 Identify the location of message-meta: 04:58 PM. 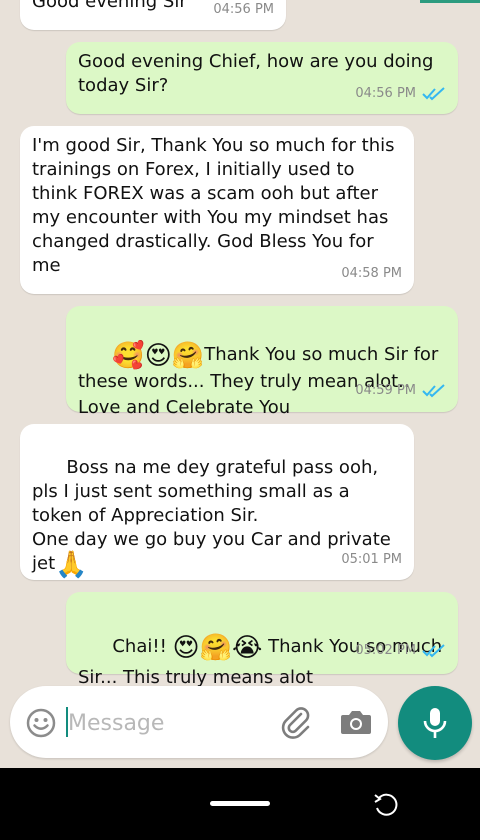
(371, 274).